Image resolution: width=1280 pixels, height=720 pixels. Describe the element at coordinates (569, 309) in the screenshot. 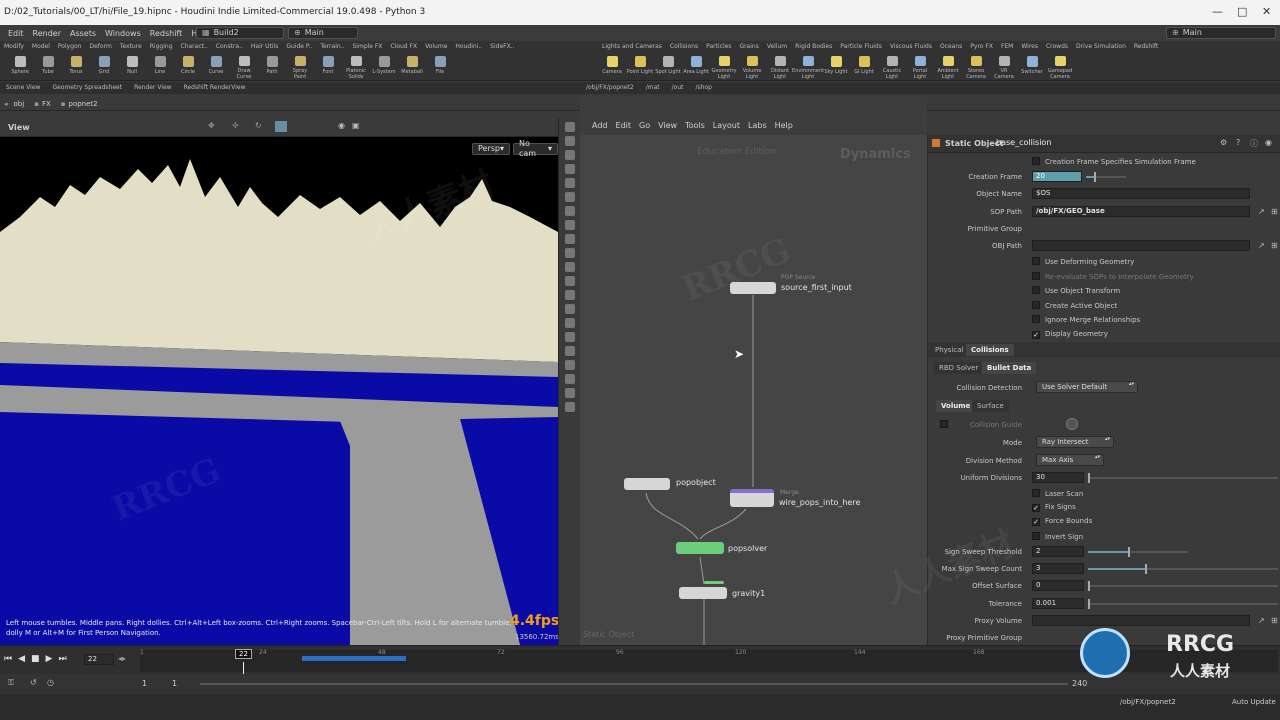

I see `bg-icon` at that location.